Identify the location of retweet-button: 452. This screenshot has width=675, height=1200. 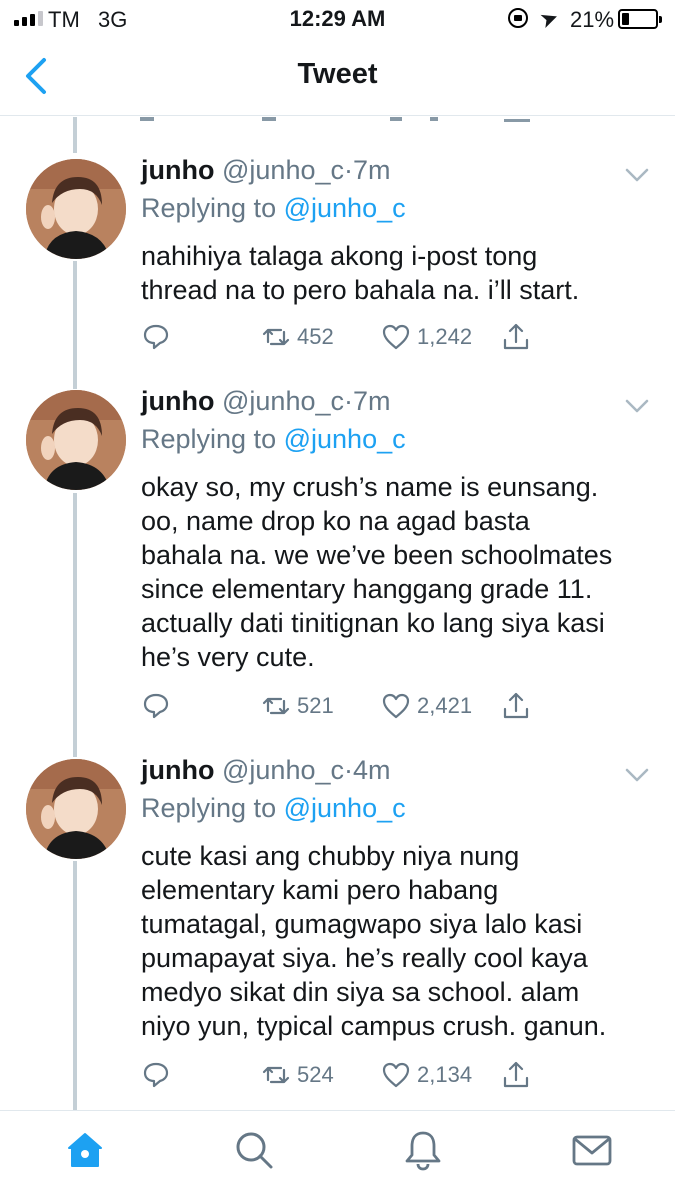
(297, 337).